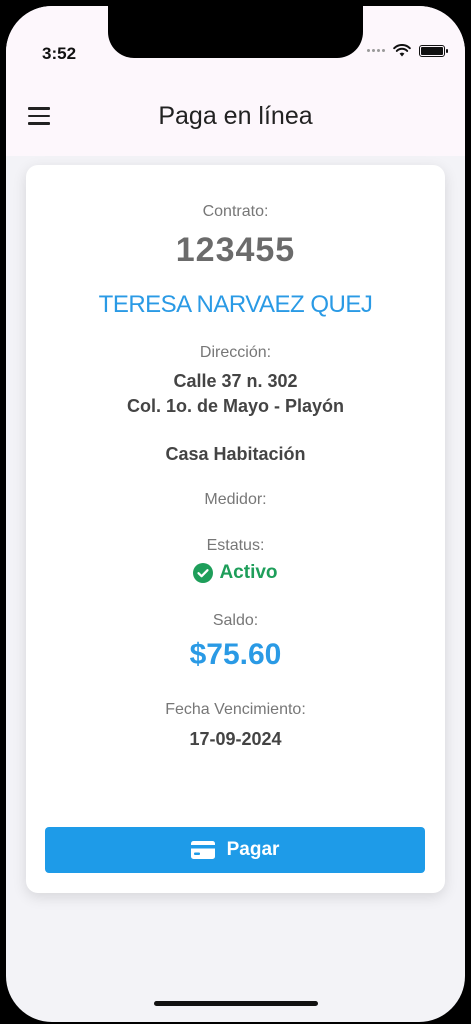 The width and height of the screenshot is (471, 1024). I want to click on app-bar: Paga en línea, so click(235, 116).